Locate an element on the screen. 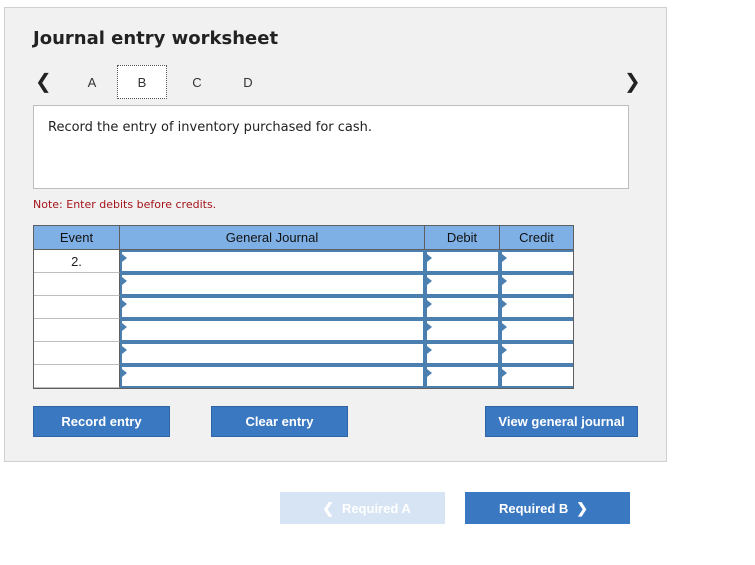  header-debit: Debit is located at coordinates (462, 237).